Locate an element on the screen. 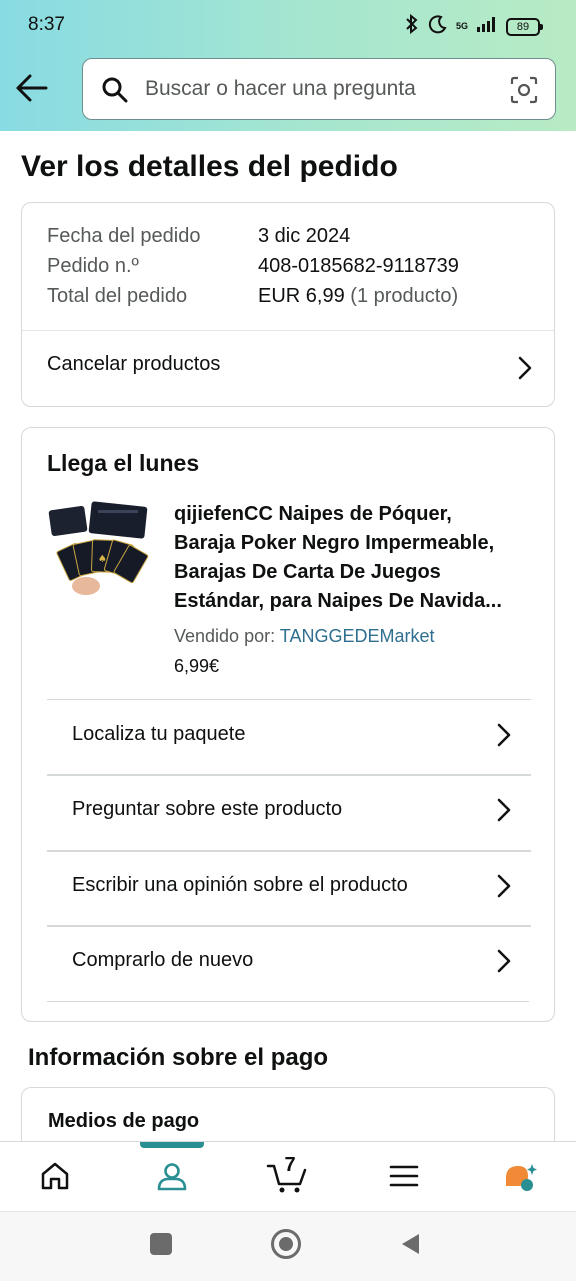 This screenshot has width=576, height=1281. network-type: 5G is located at coordinates (461, 26).